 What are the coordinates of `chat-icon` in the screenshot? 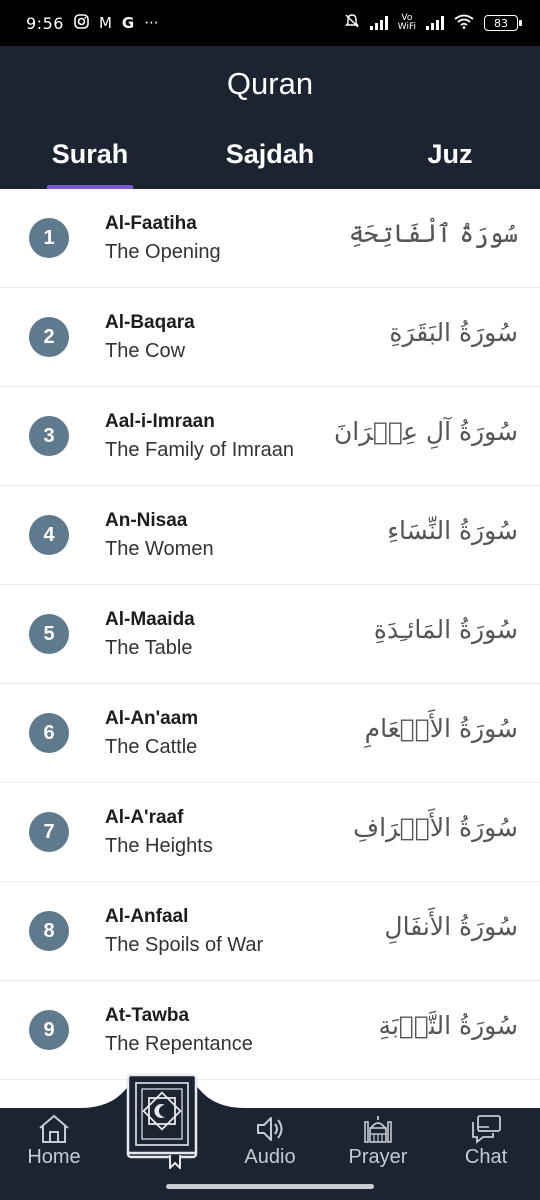 It's located at (486, 1129).